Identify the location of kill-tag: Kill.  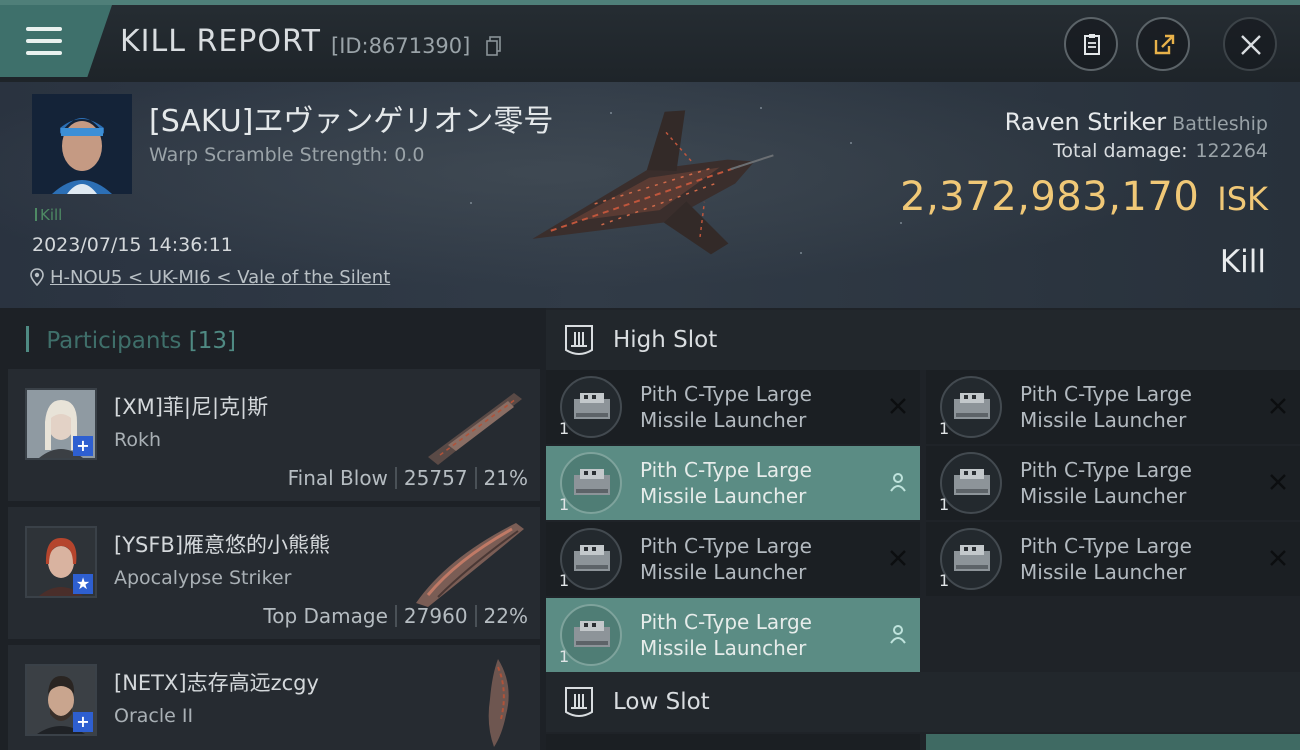
(48, 215).